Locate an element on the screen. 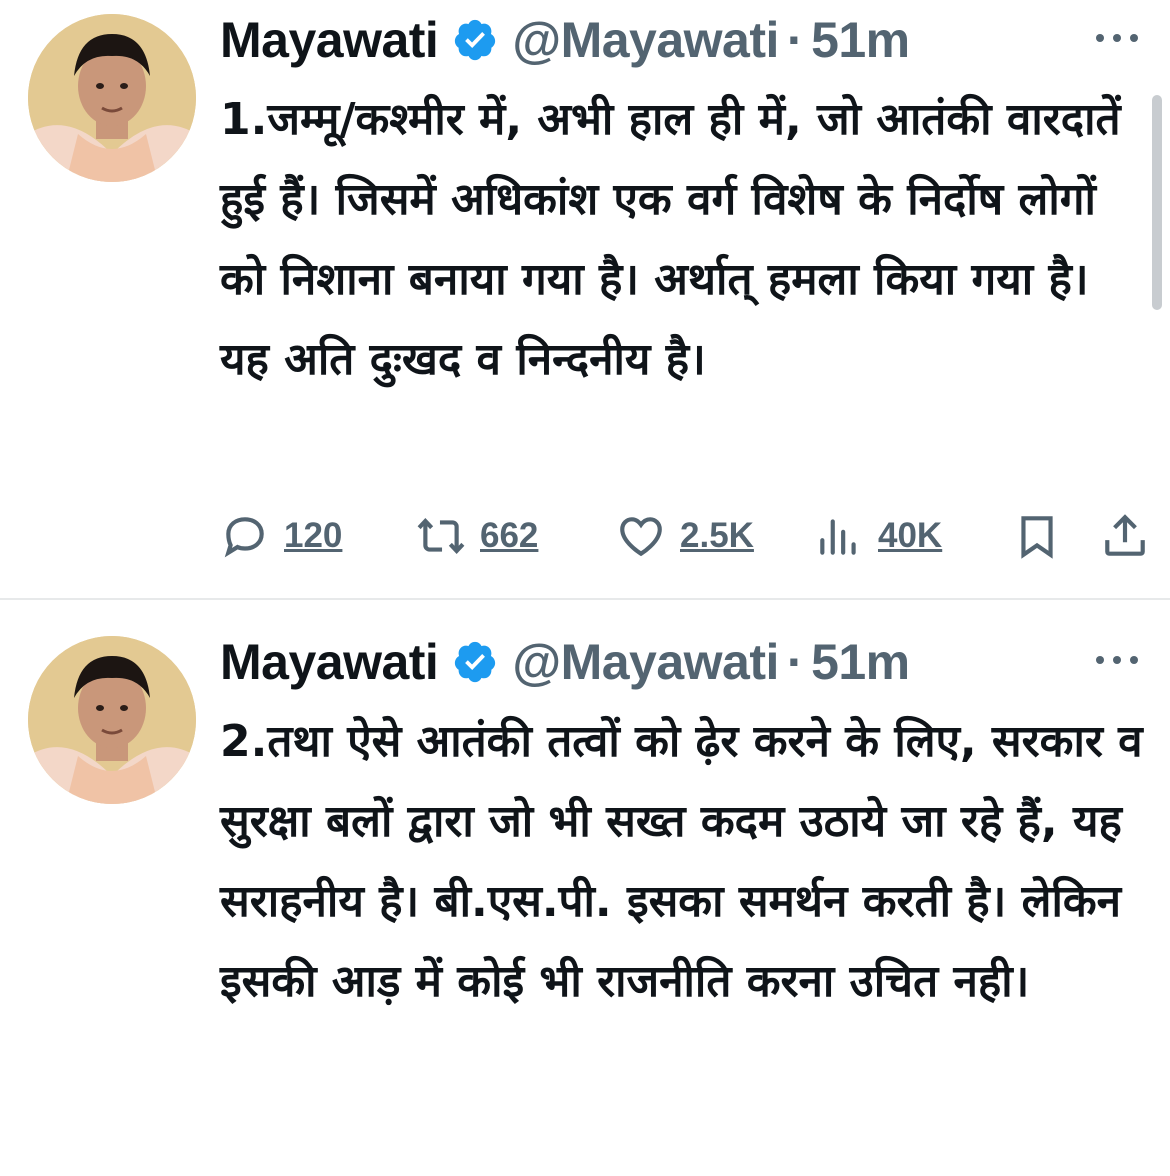 The image size is (1170, 1176). reply-button: 120 is located at coordinates (281, 536).